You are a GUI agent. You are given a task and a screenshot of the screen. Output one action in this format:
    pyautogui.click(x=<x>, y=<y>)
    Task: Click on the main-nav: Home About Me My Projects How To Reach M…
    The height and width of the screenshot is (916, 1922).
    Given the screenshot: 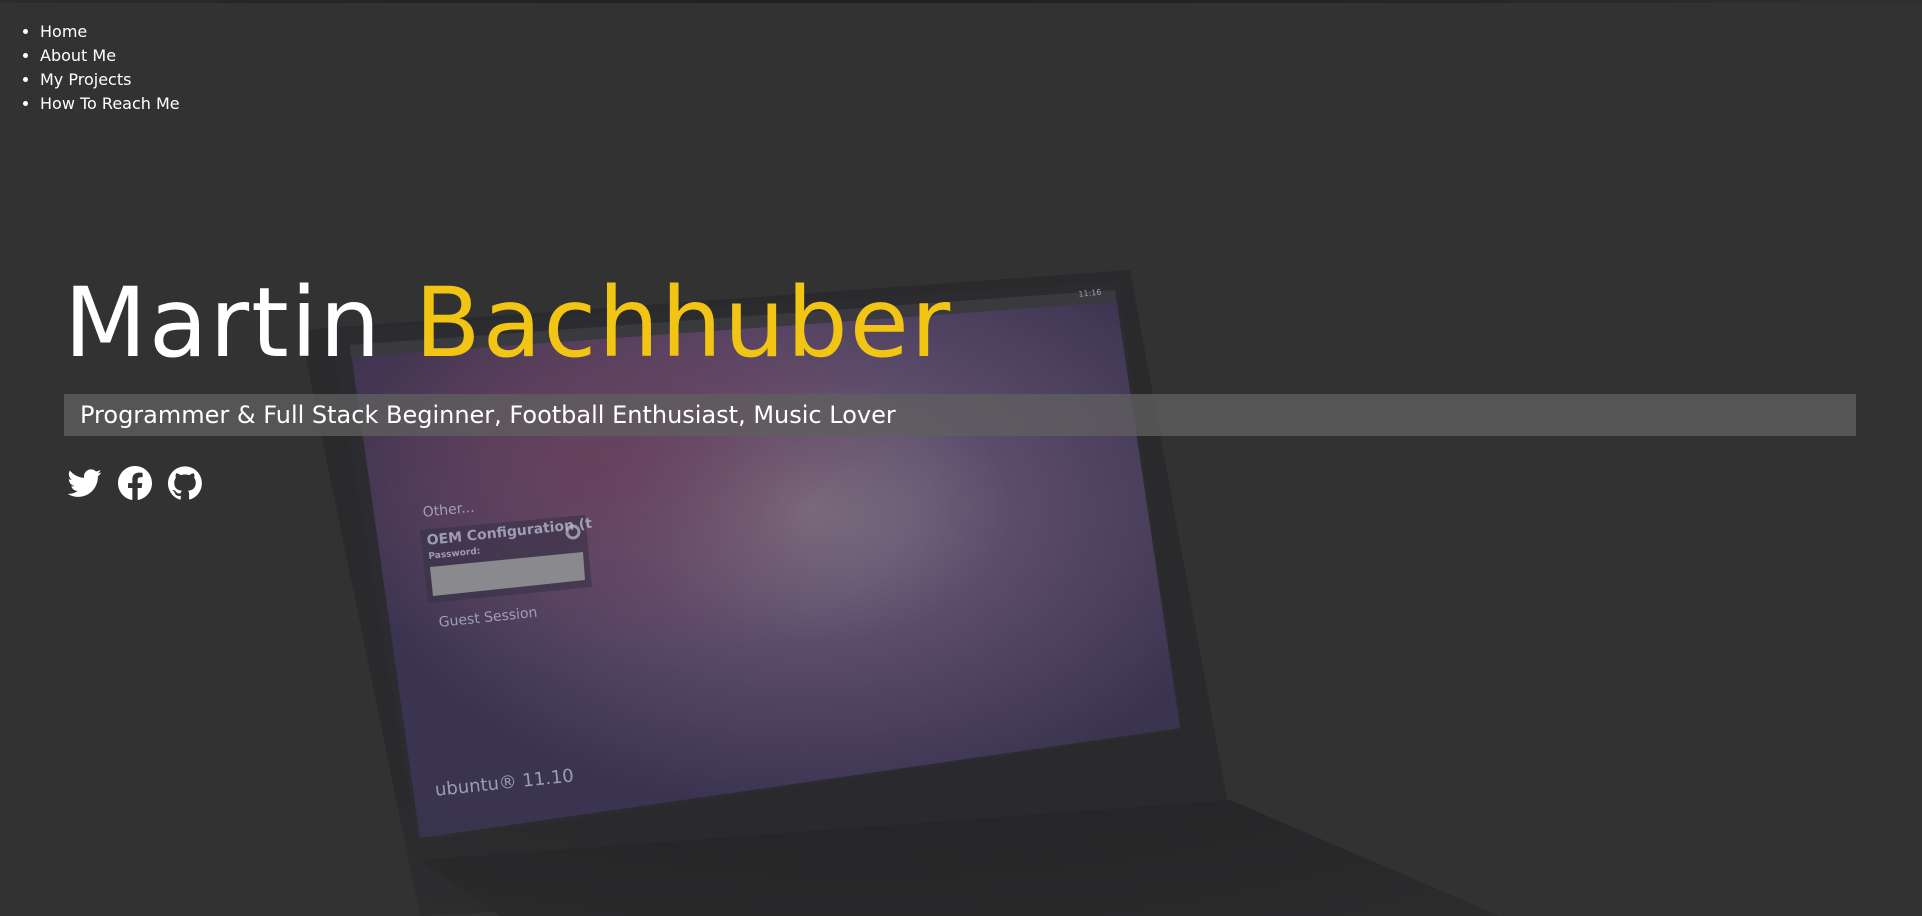 What is the action you would take?
    pyautogui.click(x=102, y=68)
    